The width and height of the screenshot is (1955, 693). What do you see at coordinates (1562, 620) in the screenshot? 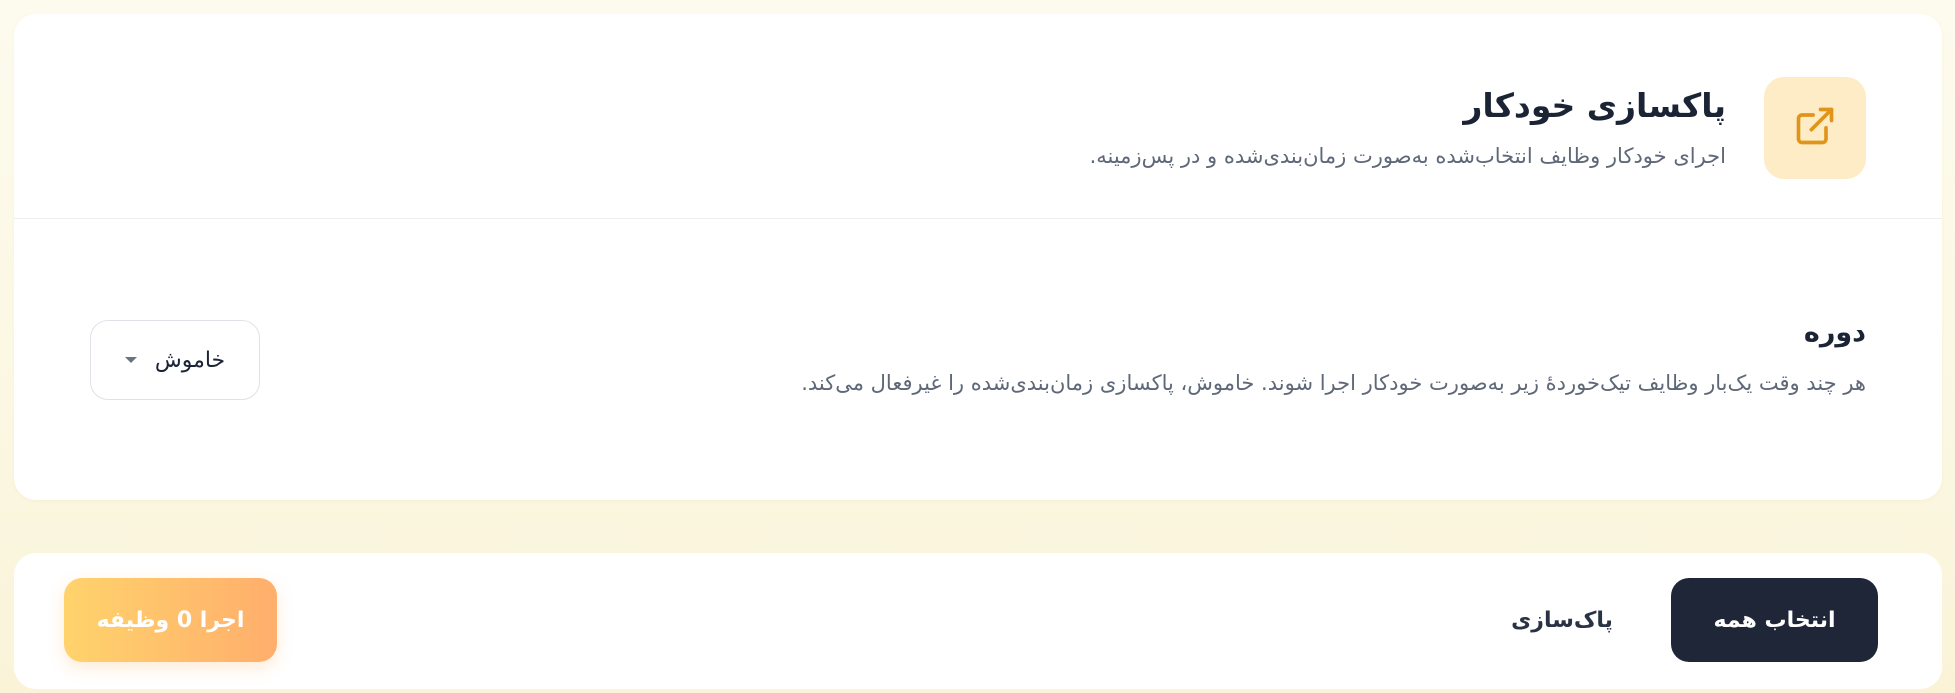
I see `clean-button: پاک‌سازی` at bounding box center [1562, 620].